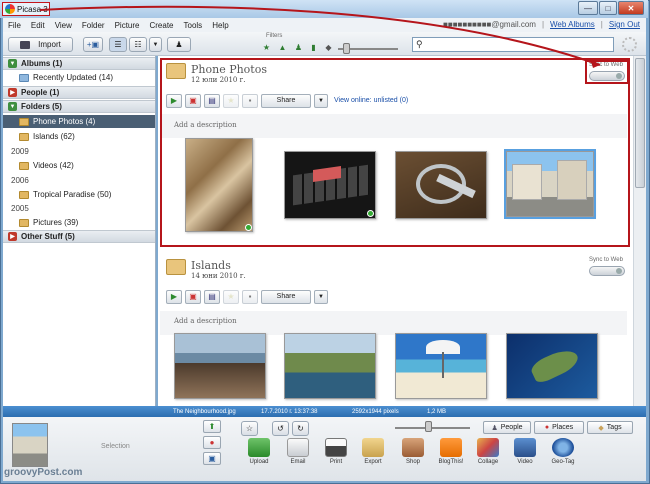 The height and width of the screenshot is (484, 650). Describe the element at coordinates (375, 411) in the screenshot. I see `status-dimensions: 2592x1944 pixels` at that location.